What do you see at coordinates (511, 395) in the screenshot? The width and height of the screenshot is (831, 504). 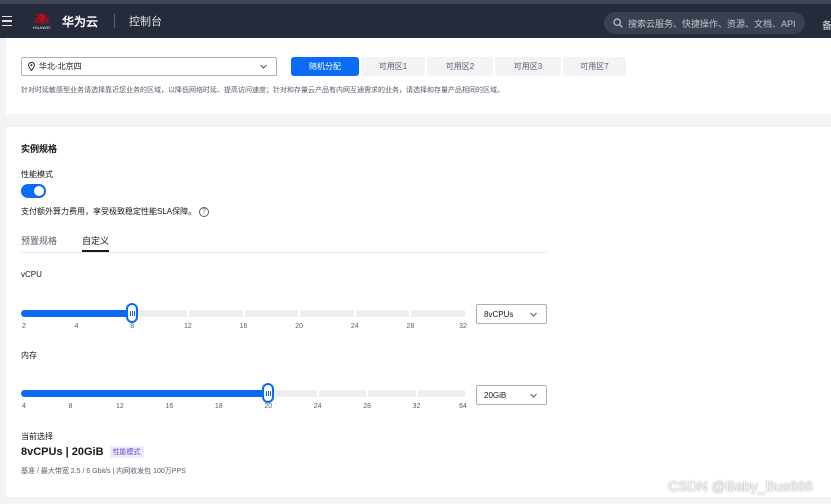 I see `memory-dropdown: 20GiB` at bounding box center [511, 395].